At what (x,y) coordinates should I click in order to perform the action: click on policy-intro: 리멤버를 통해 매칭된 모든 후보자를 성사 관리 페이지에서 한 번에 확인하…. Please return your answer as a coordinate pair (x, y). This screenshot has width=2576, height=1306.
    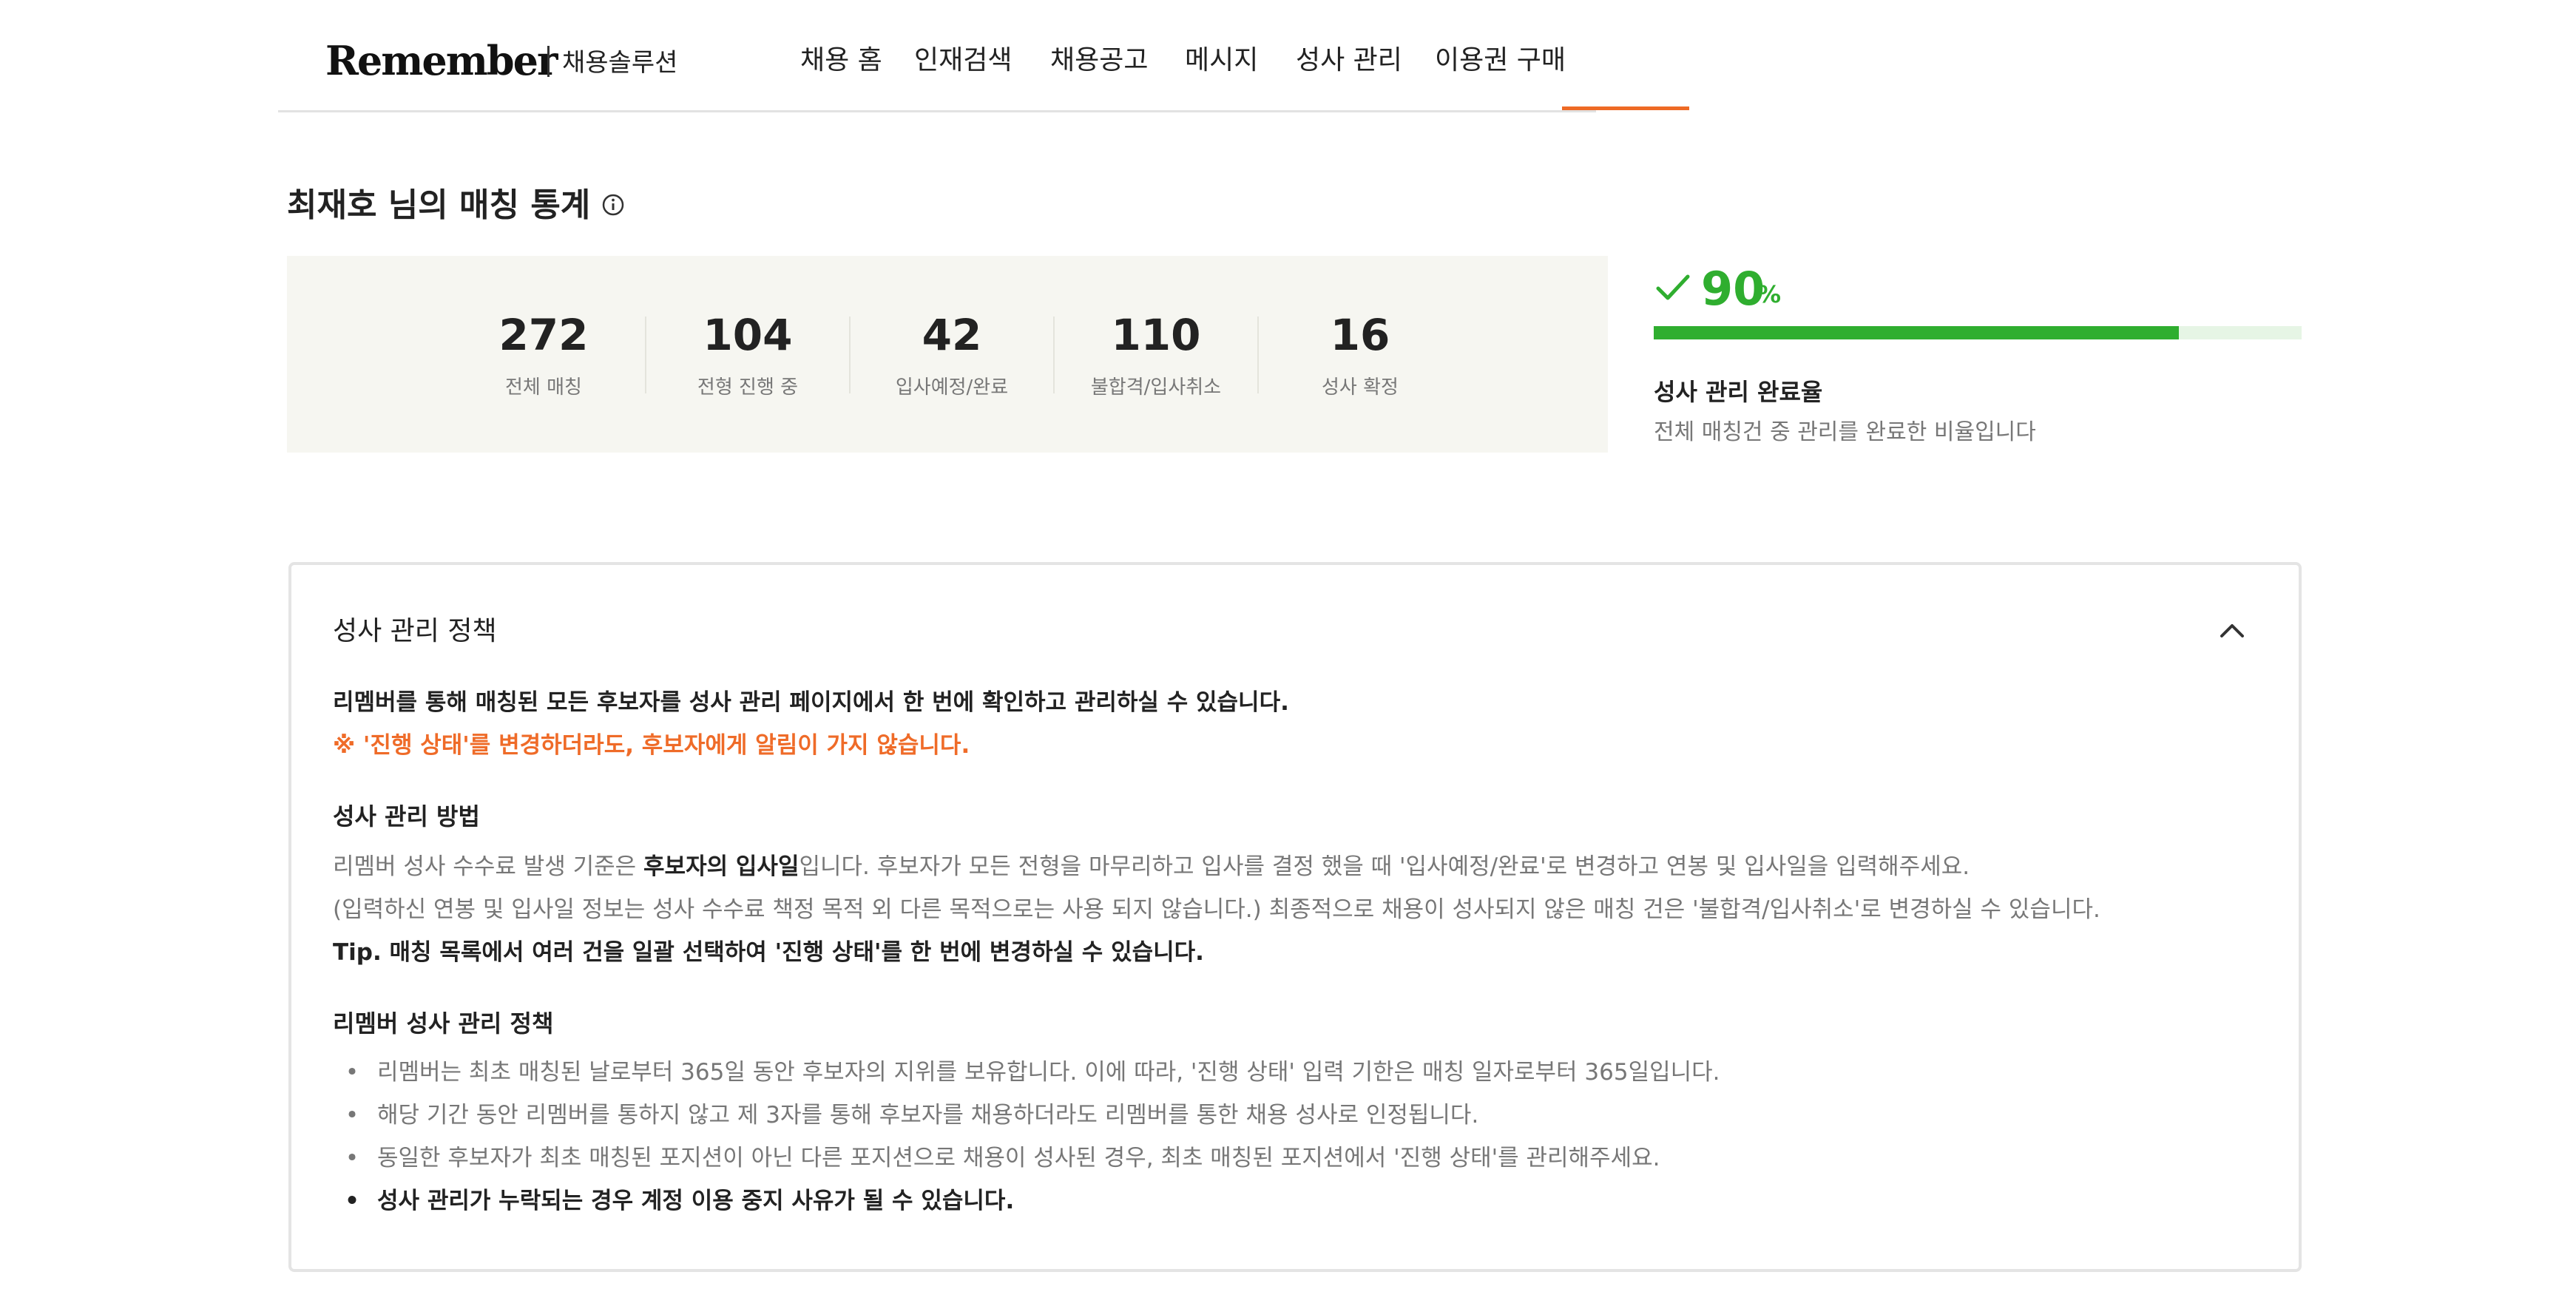
    Looking at the image, I should click on (811, 702).